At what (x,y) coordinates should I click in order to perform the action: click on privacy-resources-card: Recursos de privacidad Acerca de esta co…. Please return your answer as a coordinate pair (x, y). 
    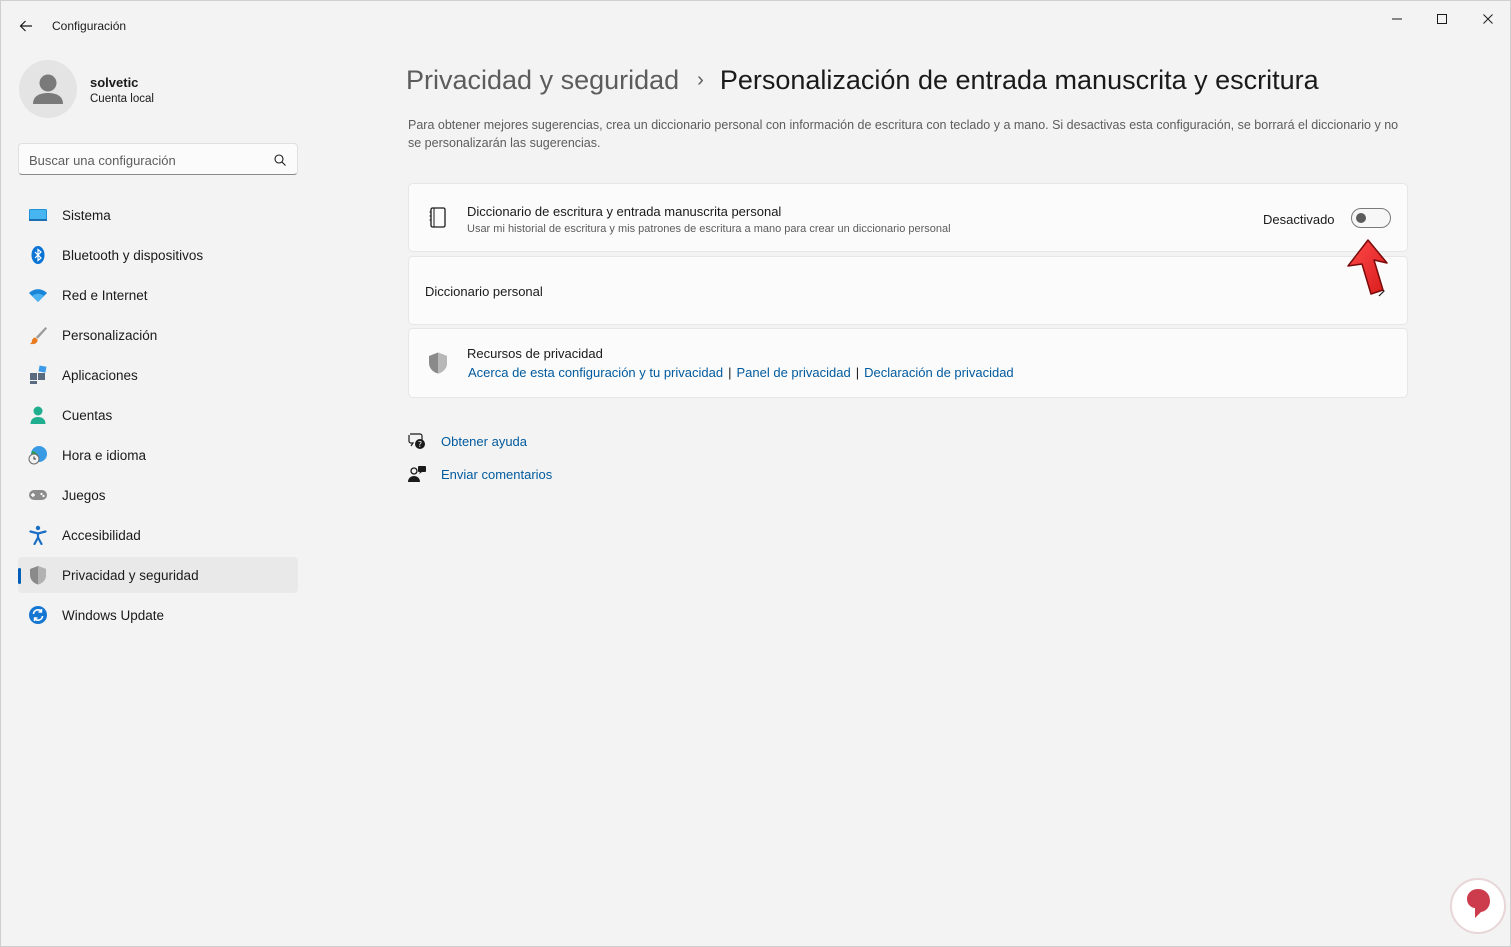
    Looking at the image, I should click on (908, 363).